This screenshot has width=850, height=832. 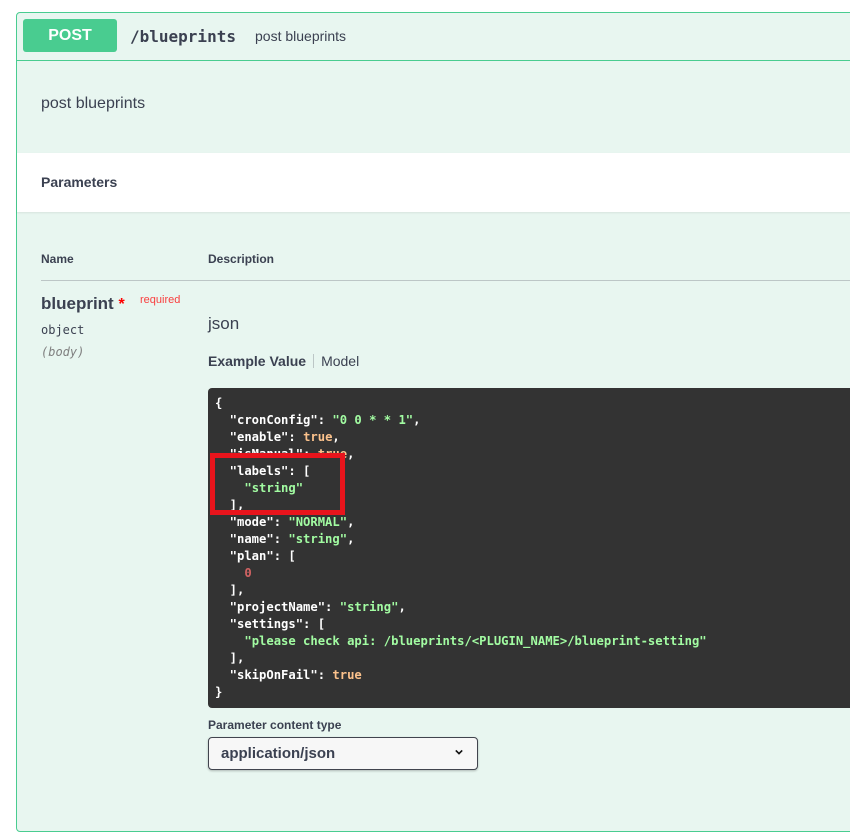 What do you see at coordinates (257, 361) in the screenshot?
I see `tab-example-value: Example Value` at bounding box center [257, 361].